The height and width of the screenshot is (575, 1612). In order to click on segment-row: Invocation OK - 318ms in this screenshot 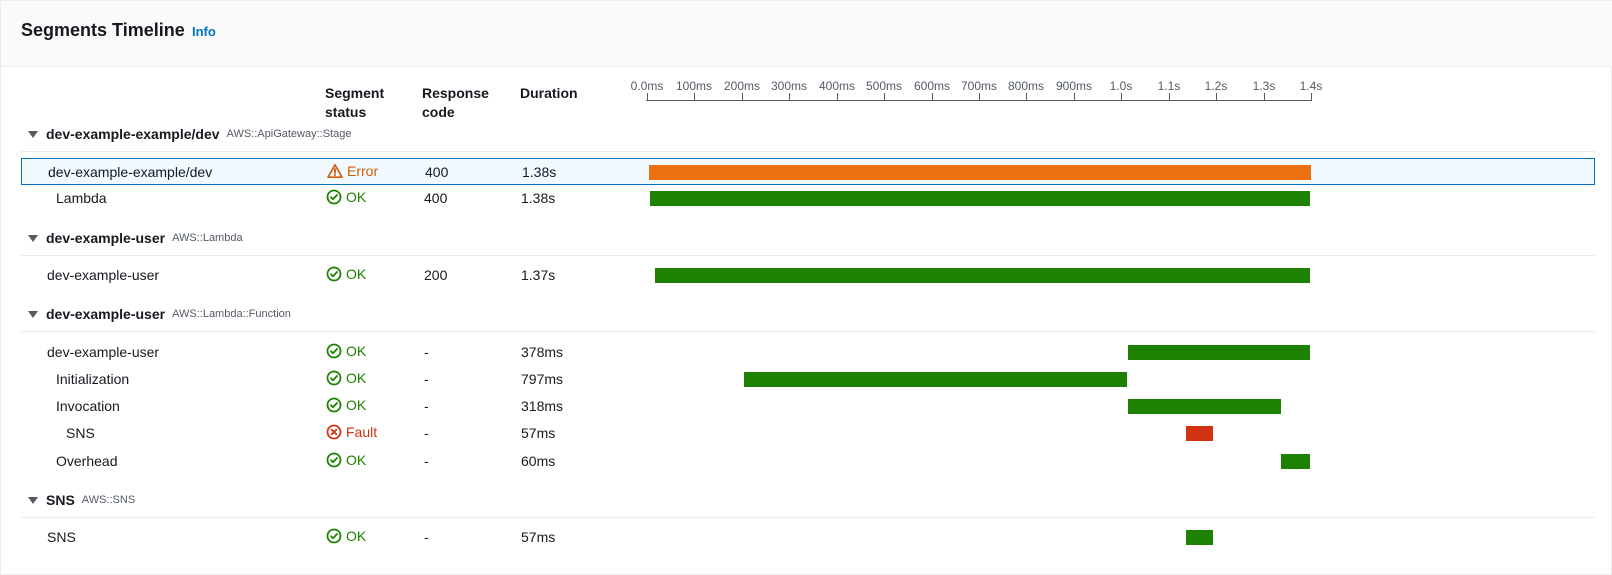, I will do `click(808, 406)`.